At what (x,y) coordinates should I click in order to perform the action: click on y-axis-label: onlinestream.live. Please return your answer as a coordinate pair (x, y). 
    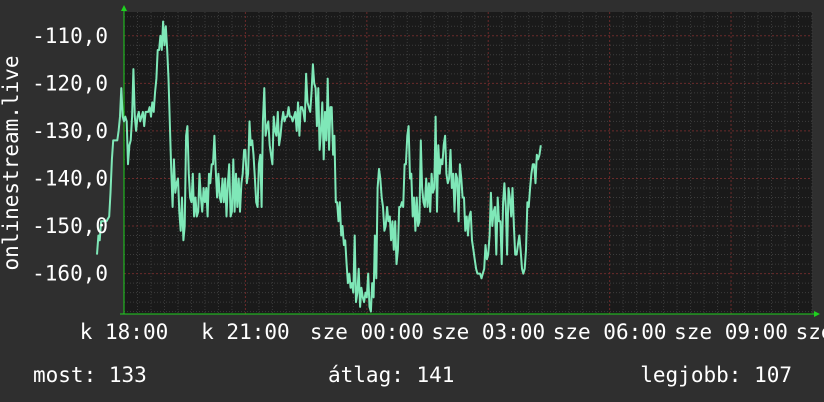
    Looking at the image, I should click on (11, 163).